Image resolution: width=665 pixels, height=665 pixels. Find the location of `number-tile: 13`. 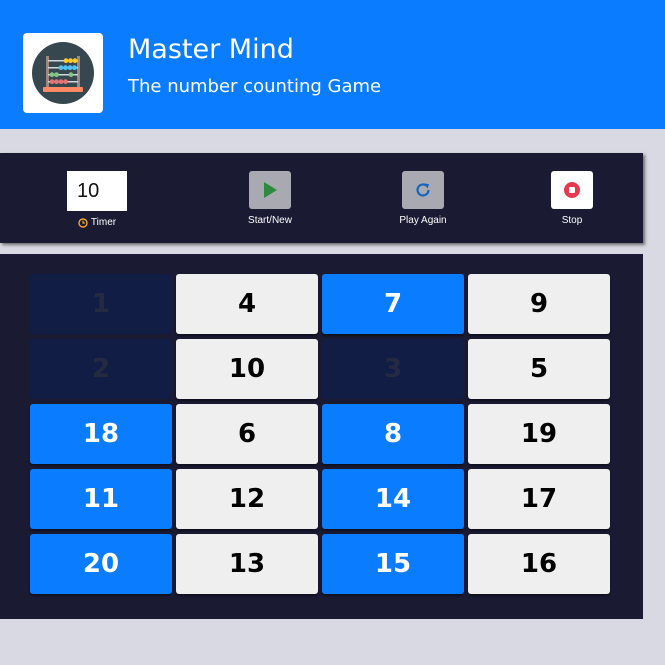

number-tile: 13 is located at coordinates (247, 564).